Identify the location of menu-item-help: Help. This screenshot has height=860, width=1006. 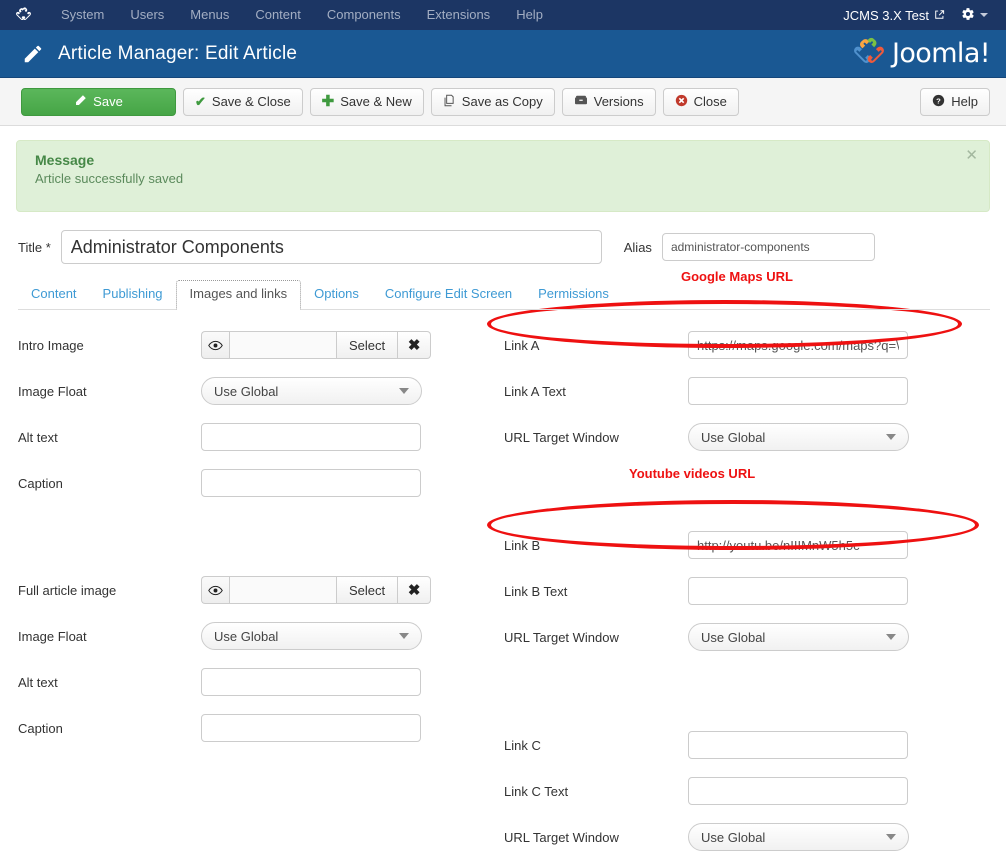
(529, 15).